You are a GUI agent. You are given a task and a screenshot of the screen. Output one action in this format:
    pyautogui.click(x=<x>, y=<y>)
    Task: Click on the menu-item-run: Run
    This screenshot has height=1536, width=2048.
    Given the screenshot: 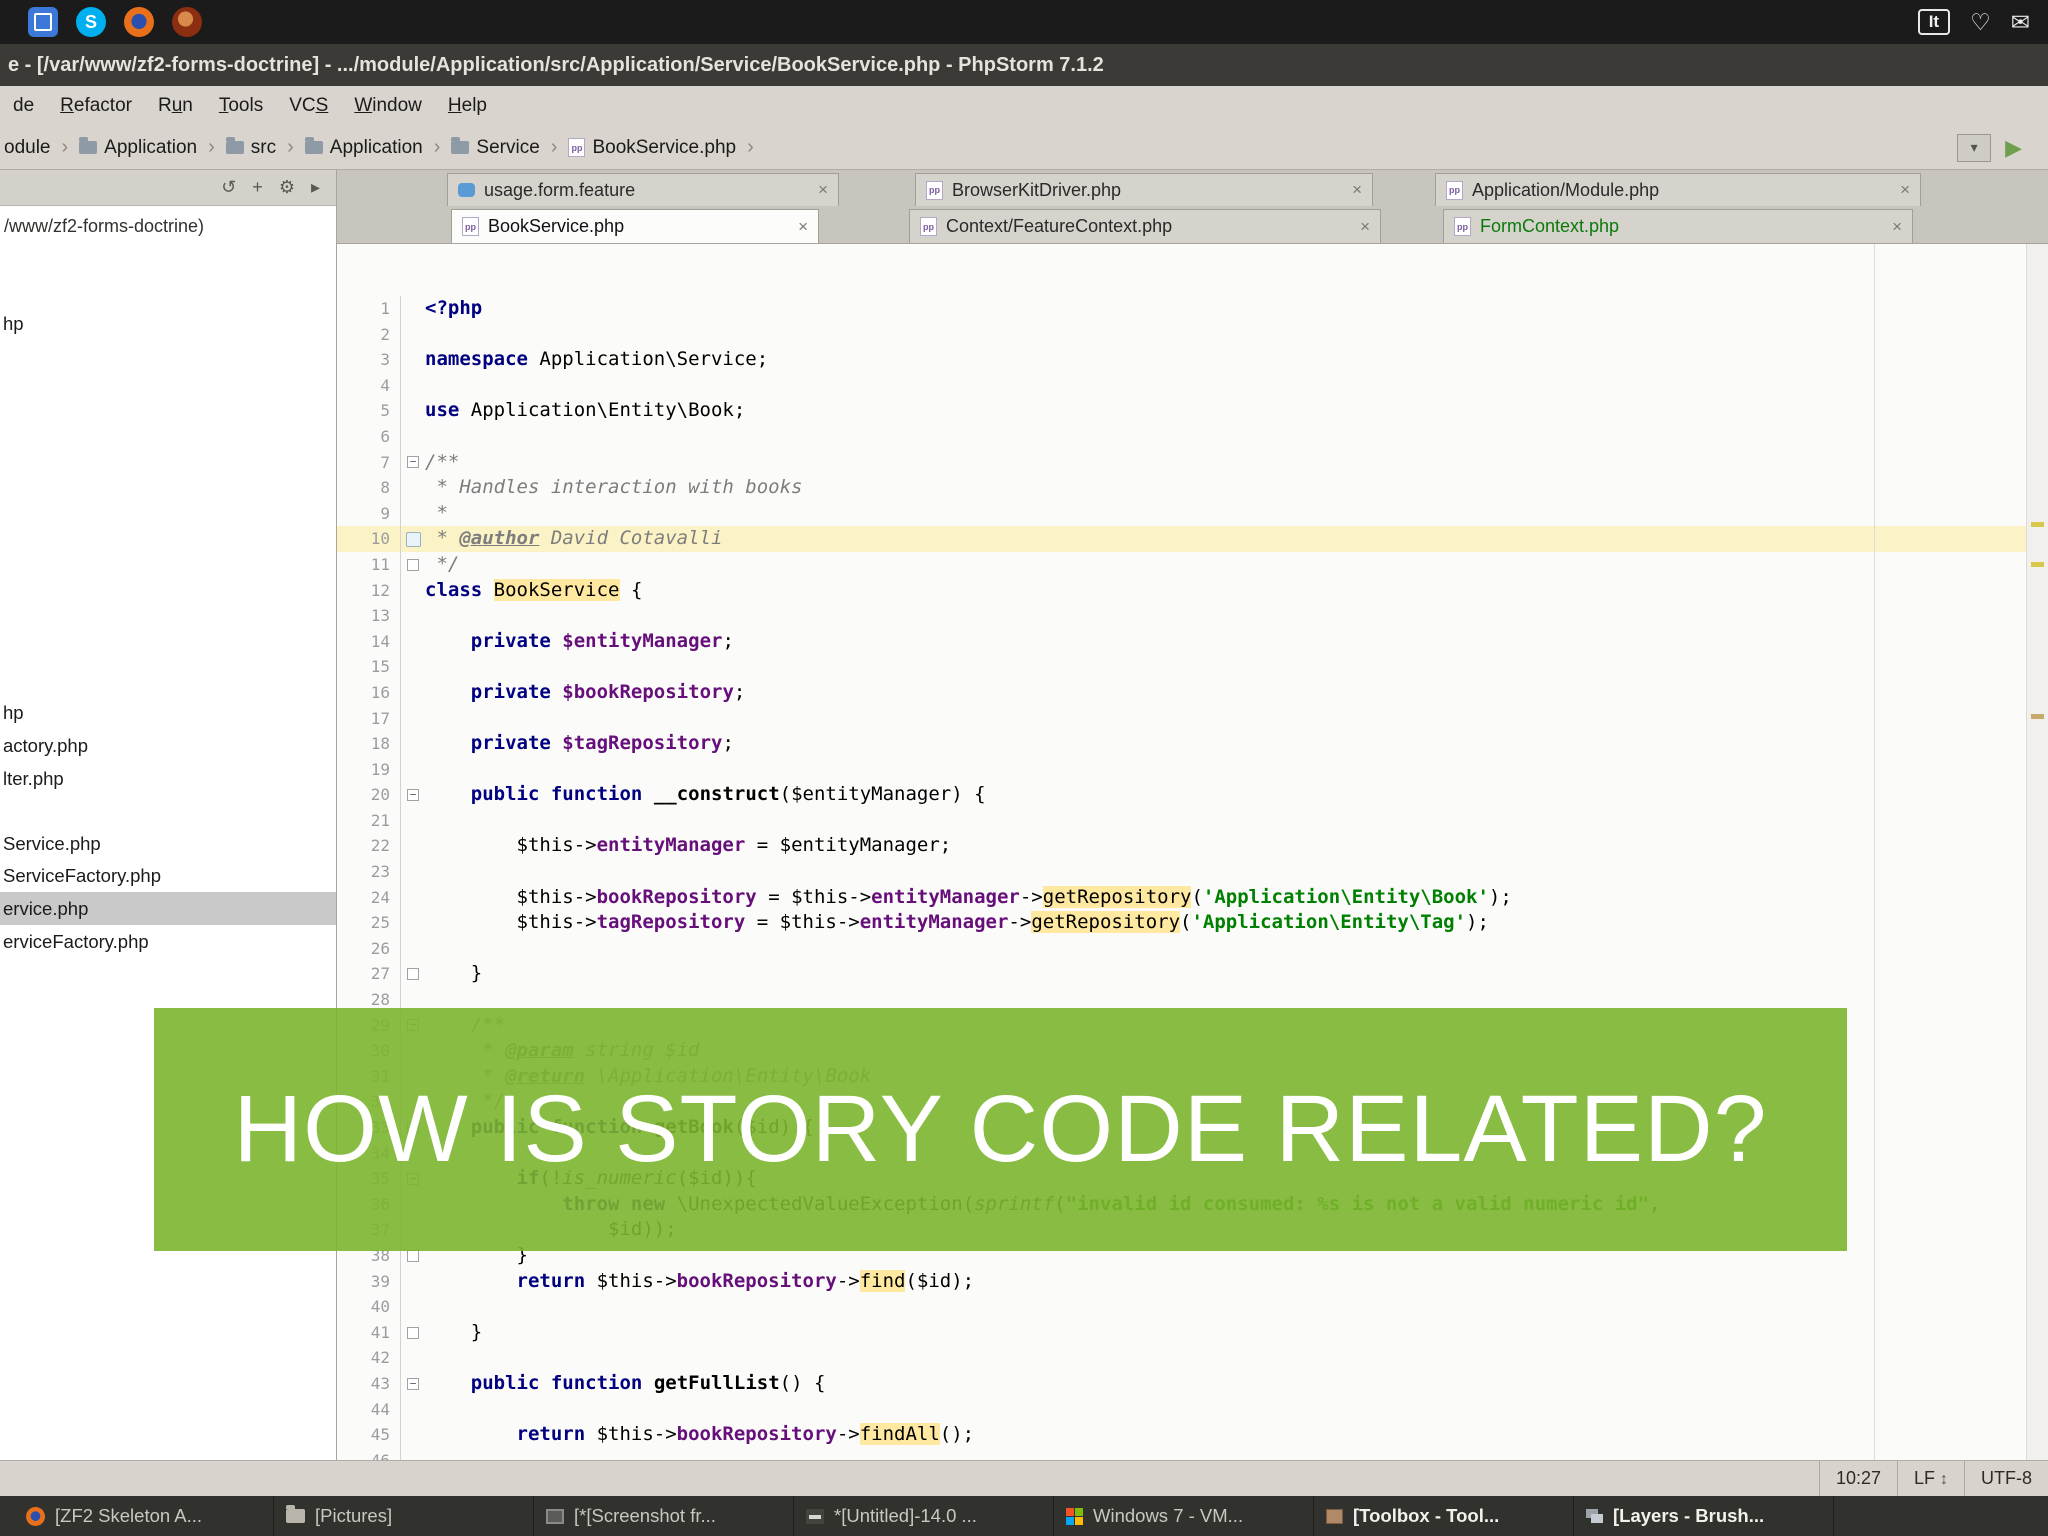 What is the action you would take?
    pyautogui.click(x=175, y=106)
    